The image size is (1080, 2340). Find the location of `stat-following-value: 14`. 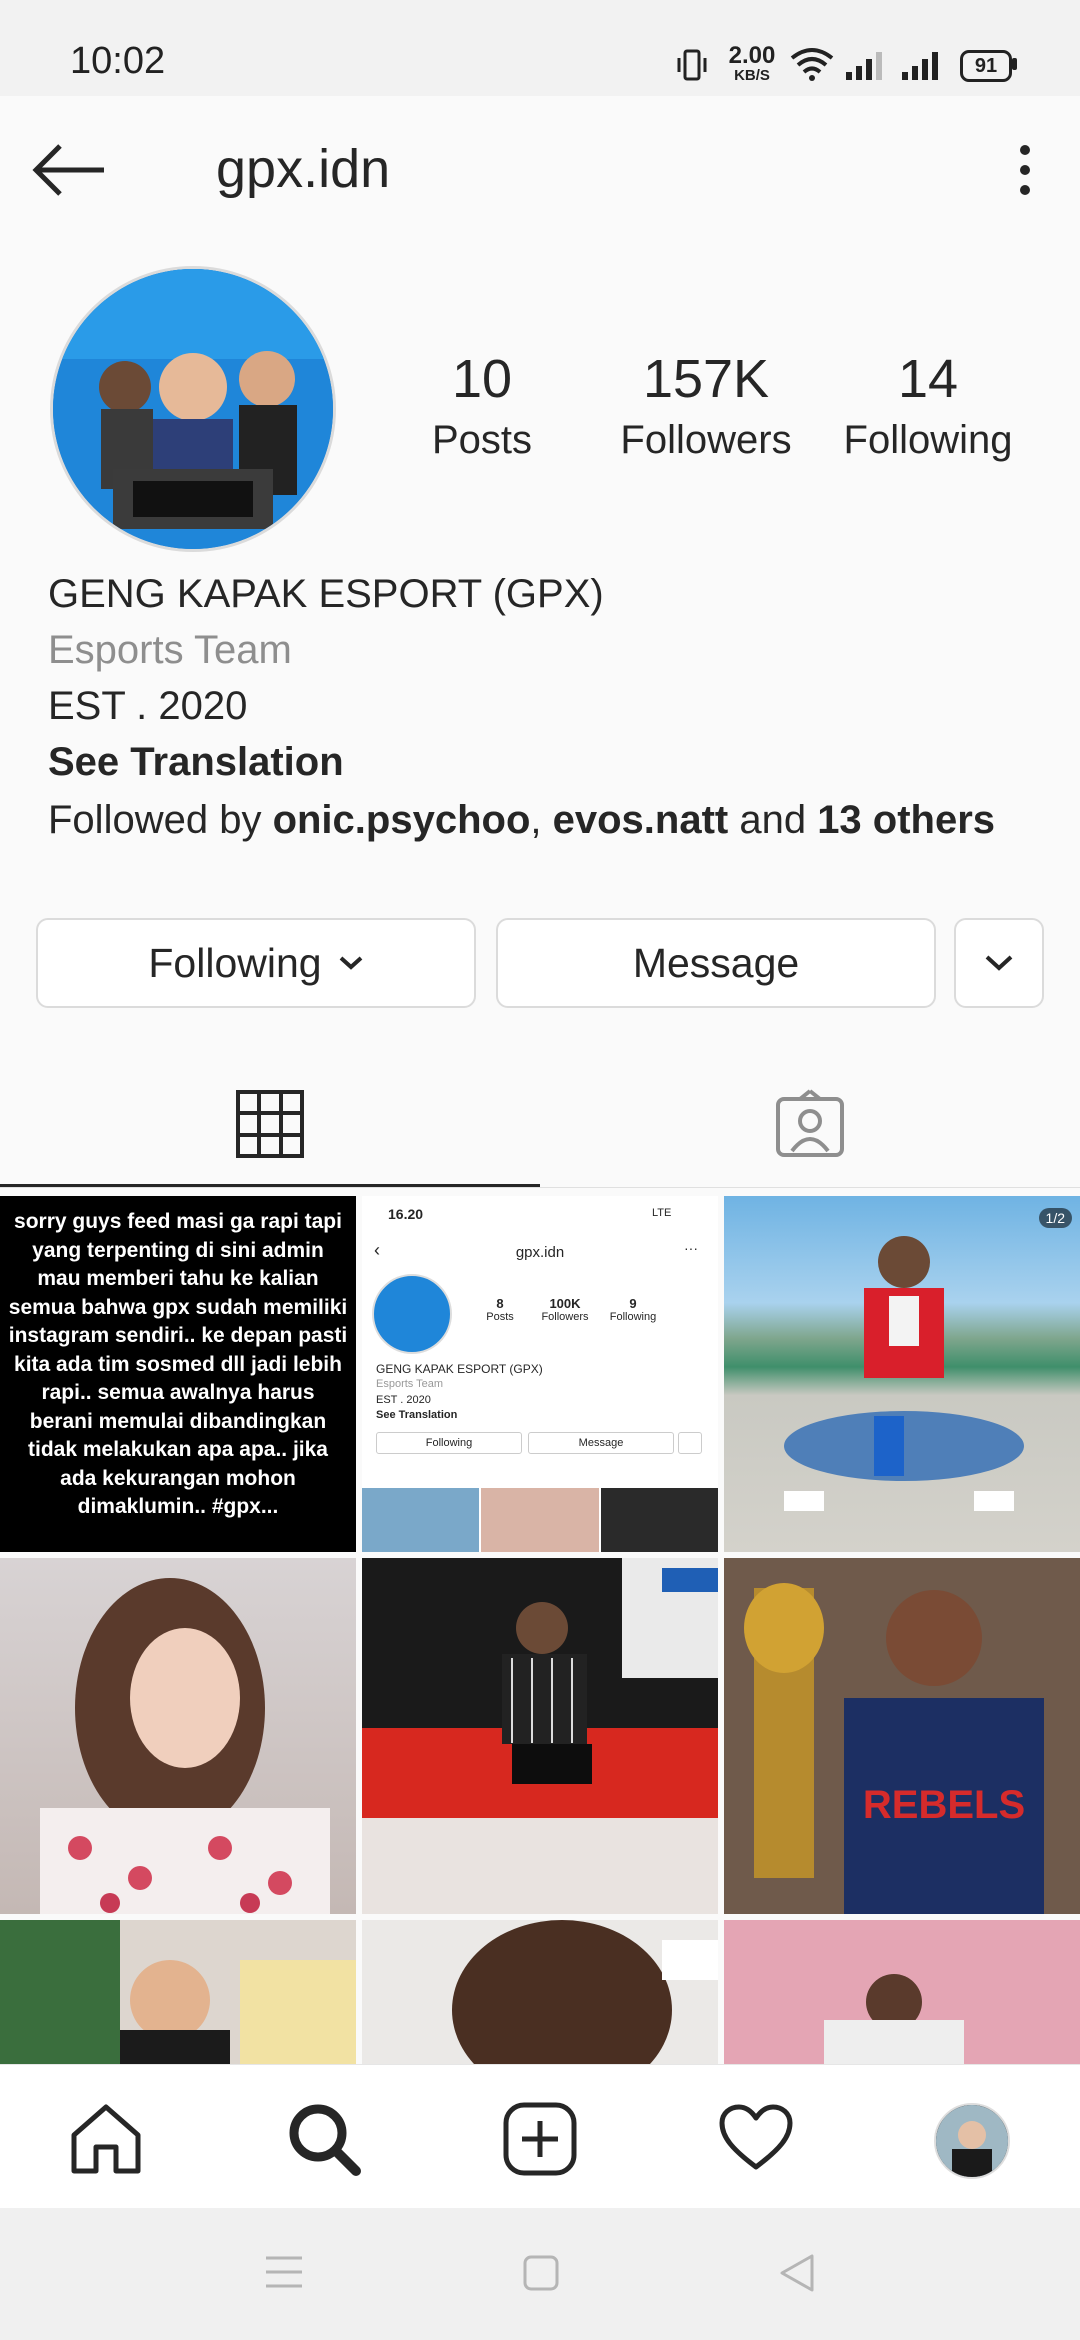

stat-following-value: 14 is located at coordinates (928, 379).